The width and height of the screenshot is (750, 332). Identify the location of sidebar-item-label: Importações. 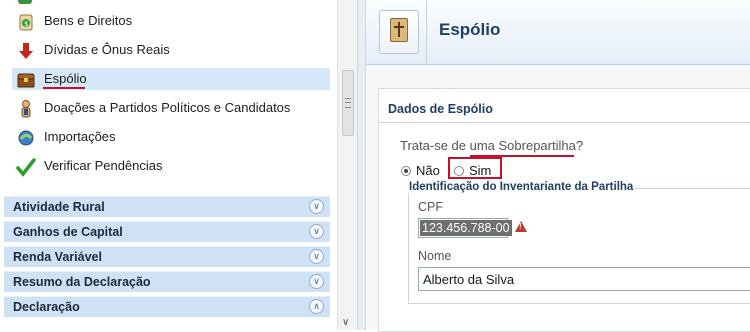
(80, 136).